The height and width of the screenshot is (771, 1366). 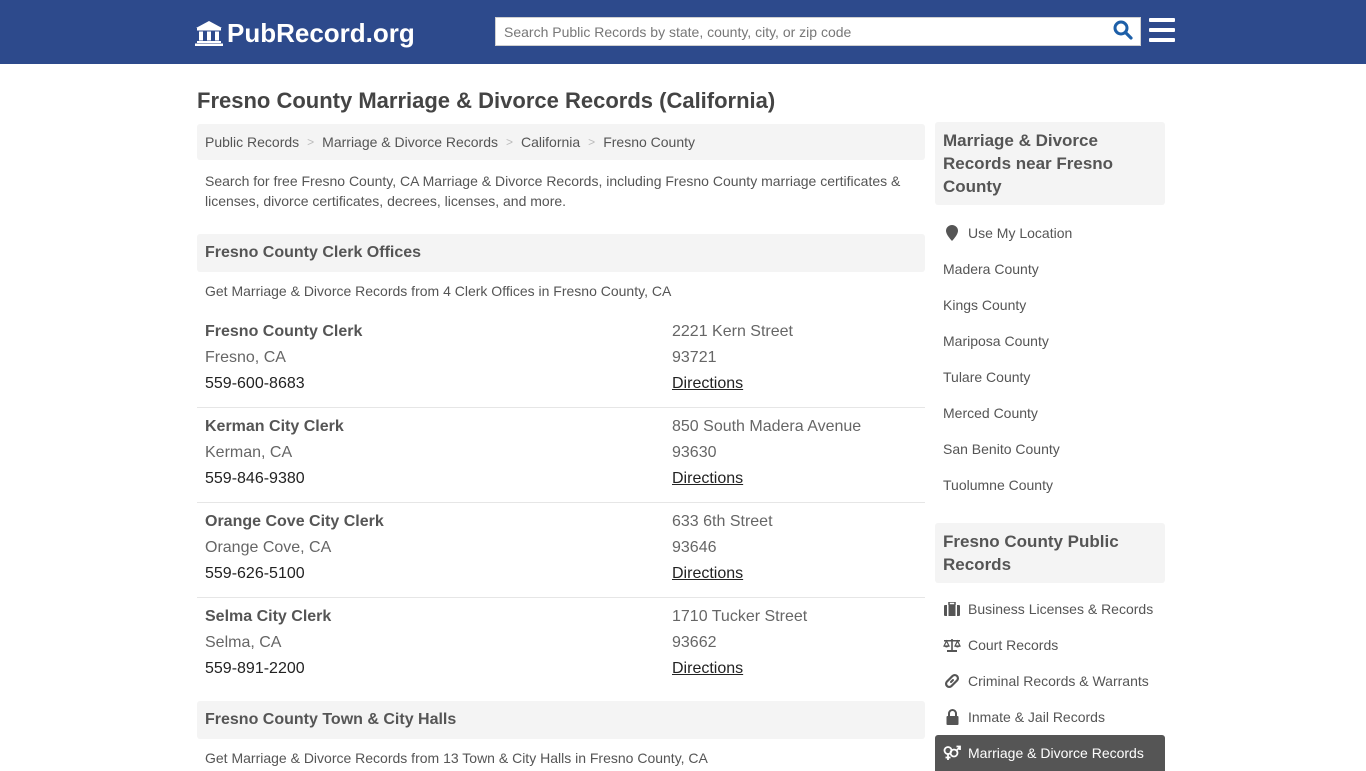 I want to click on search-input, so click(x=801, y=31).